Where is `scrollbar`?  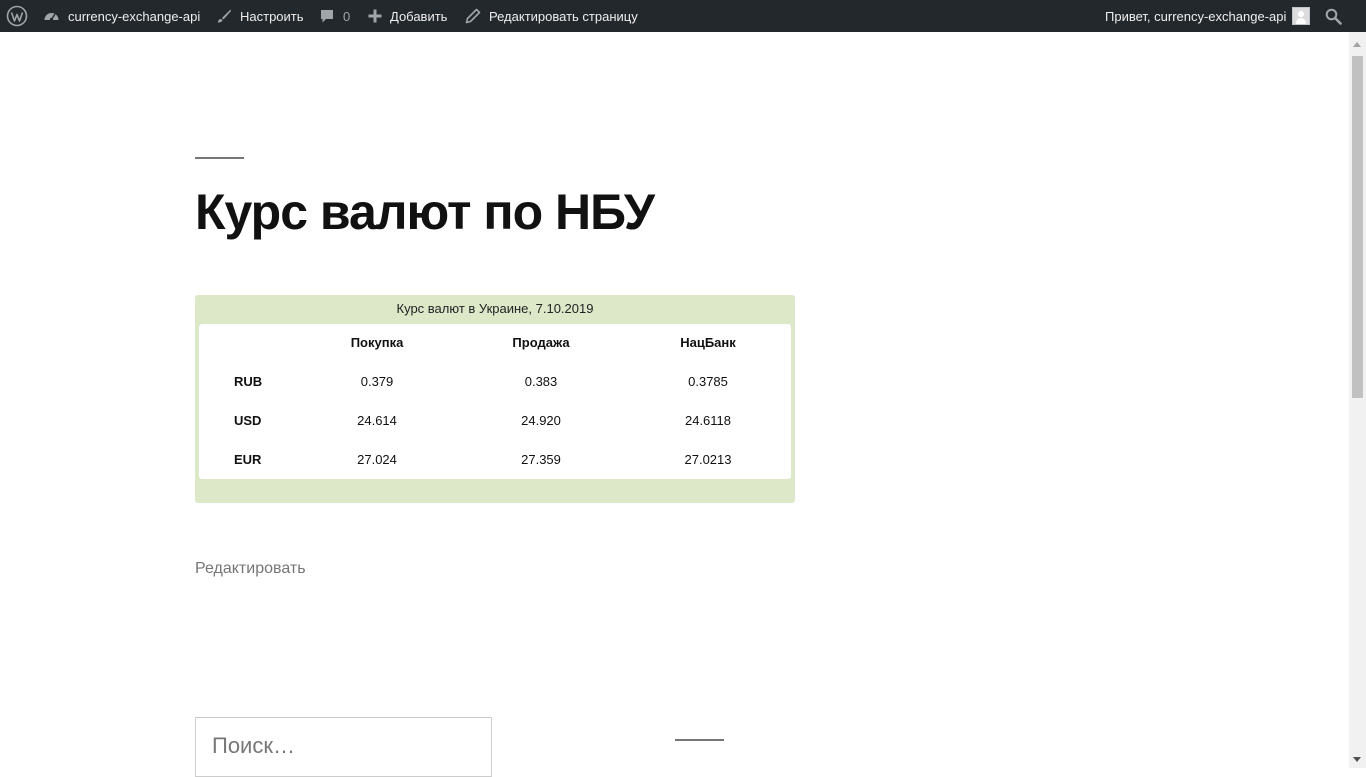 scrollbar is located at coordinates (1357, 400).